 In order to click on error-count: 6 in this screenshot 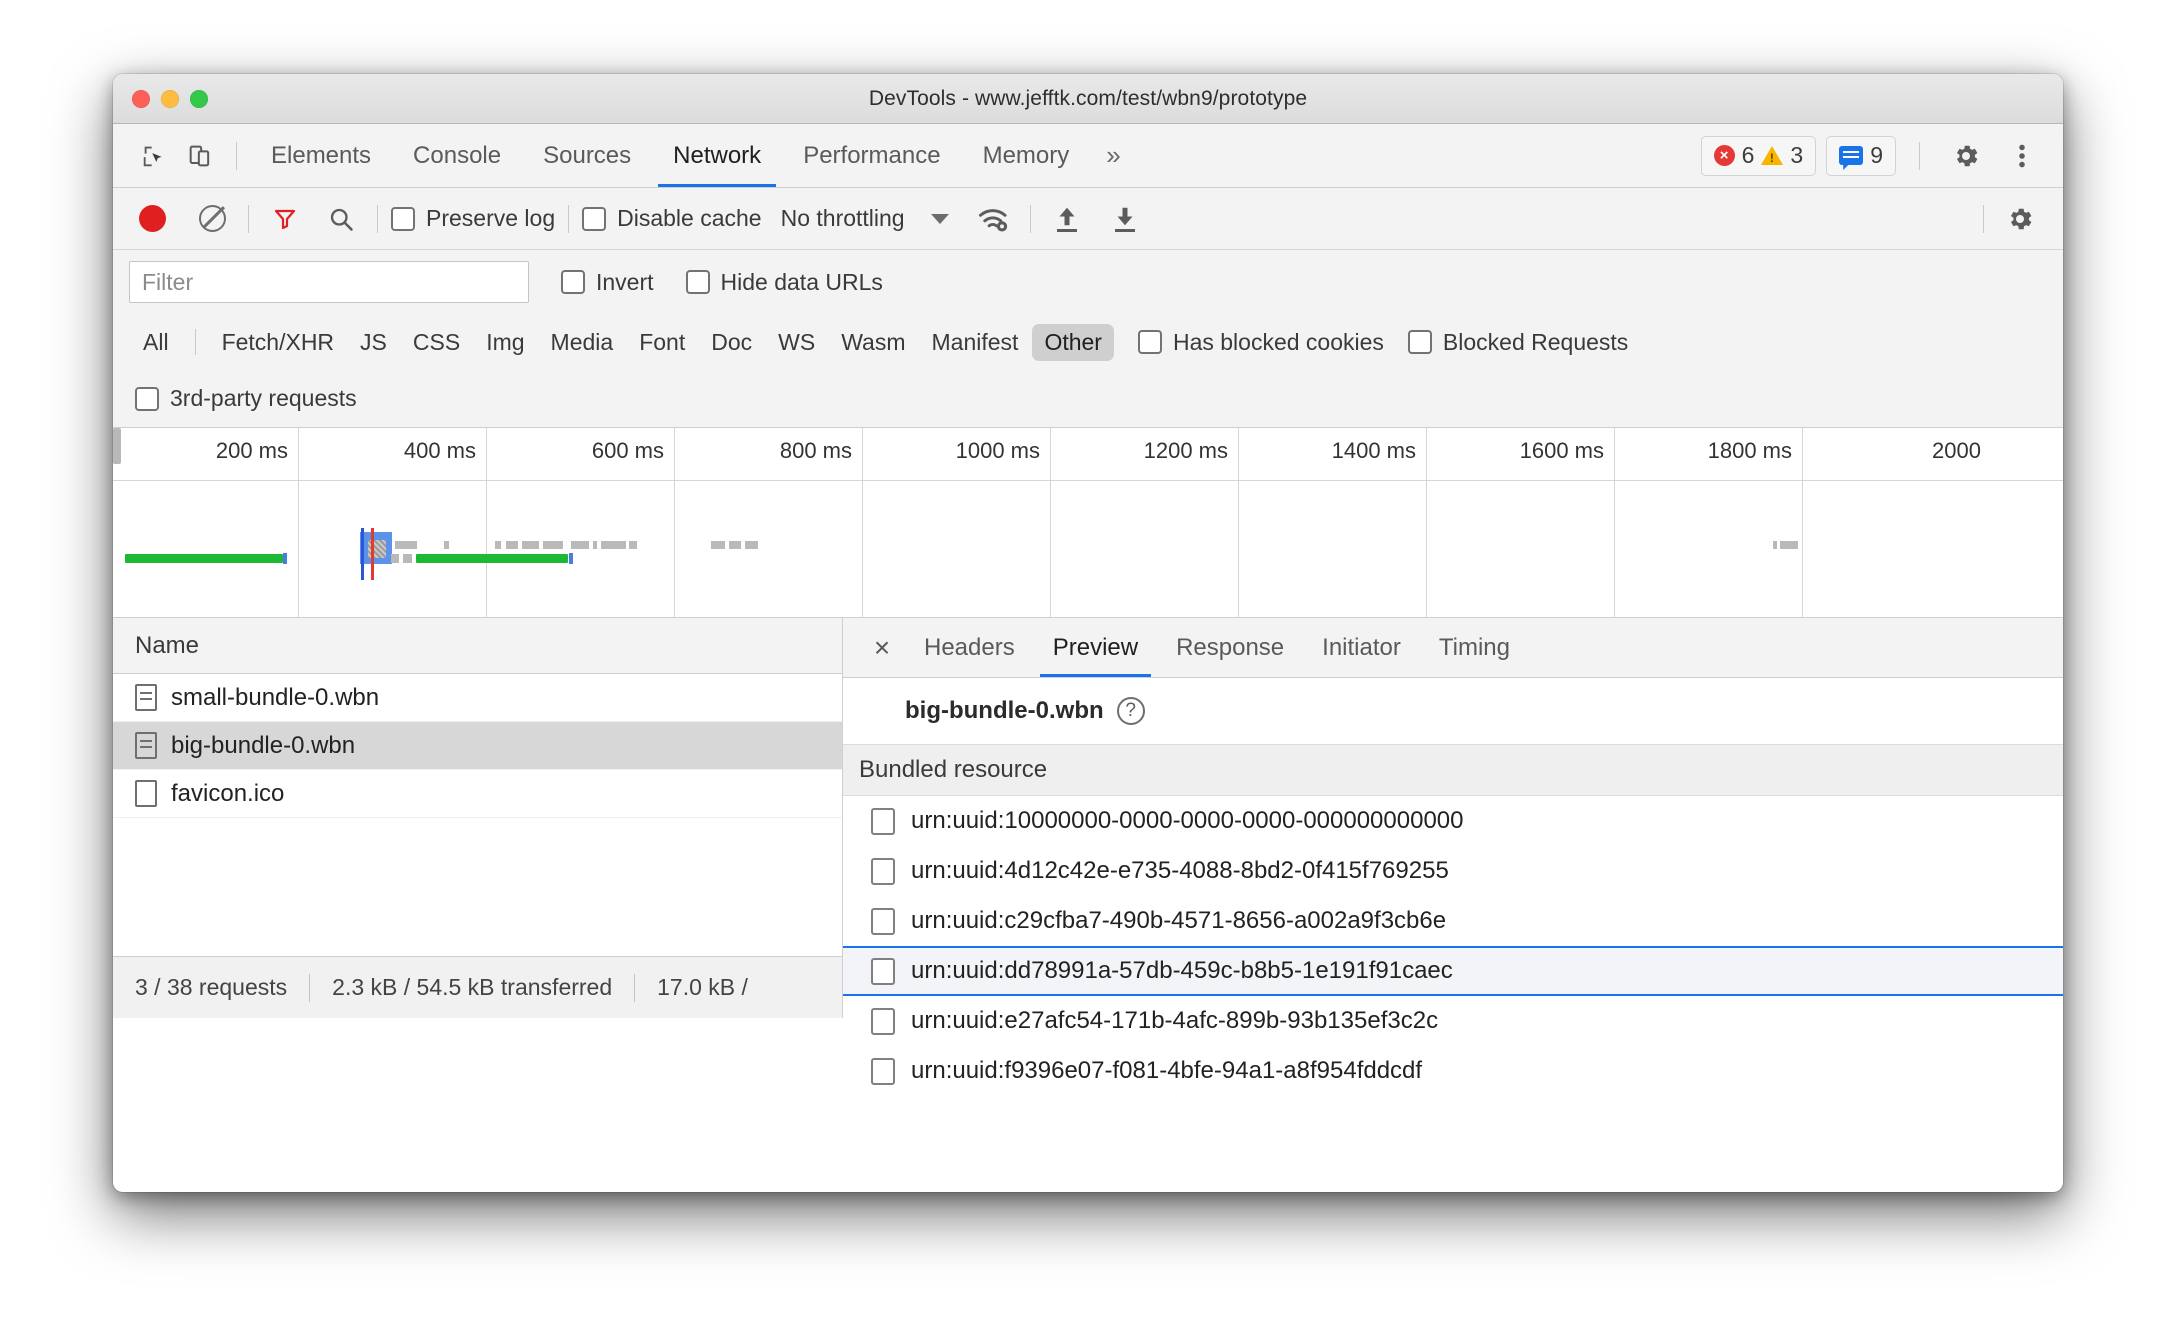, I will do `click(1748, 155)`.